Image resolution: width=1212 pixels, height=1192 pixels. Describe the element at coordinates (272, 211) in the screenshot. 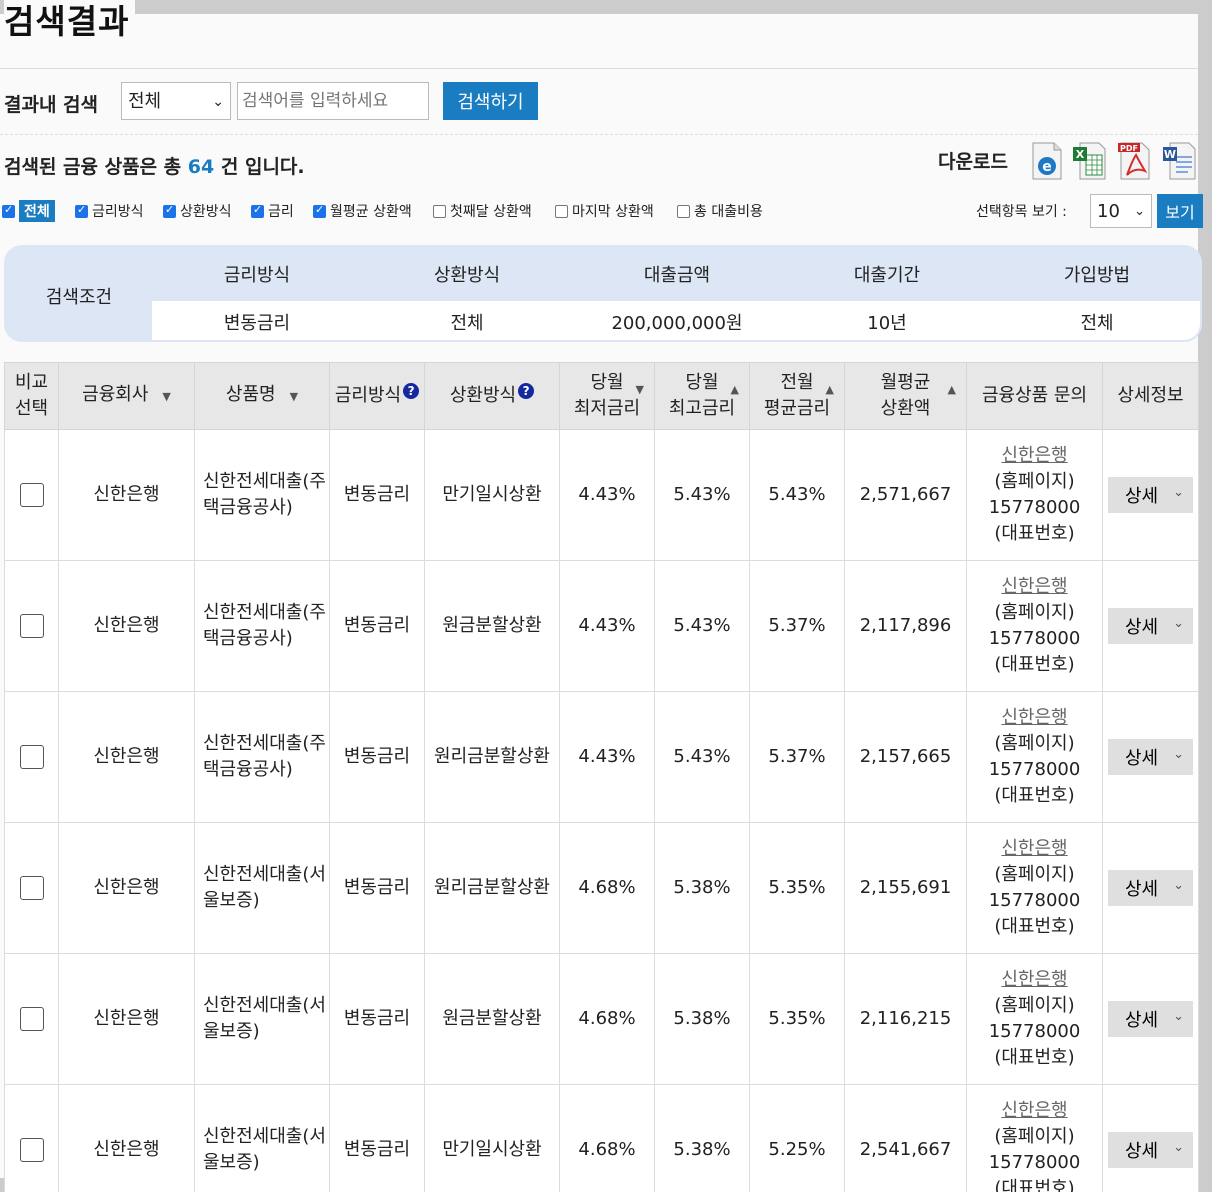

I see `filter-rate: 금리` at that location.